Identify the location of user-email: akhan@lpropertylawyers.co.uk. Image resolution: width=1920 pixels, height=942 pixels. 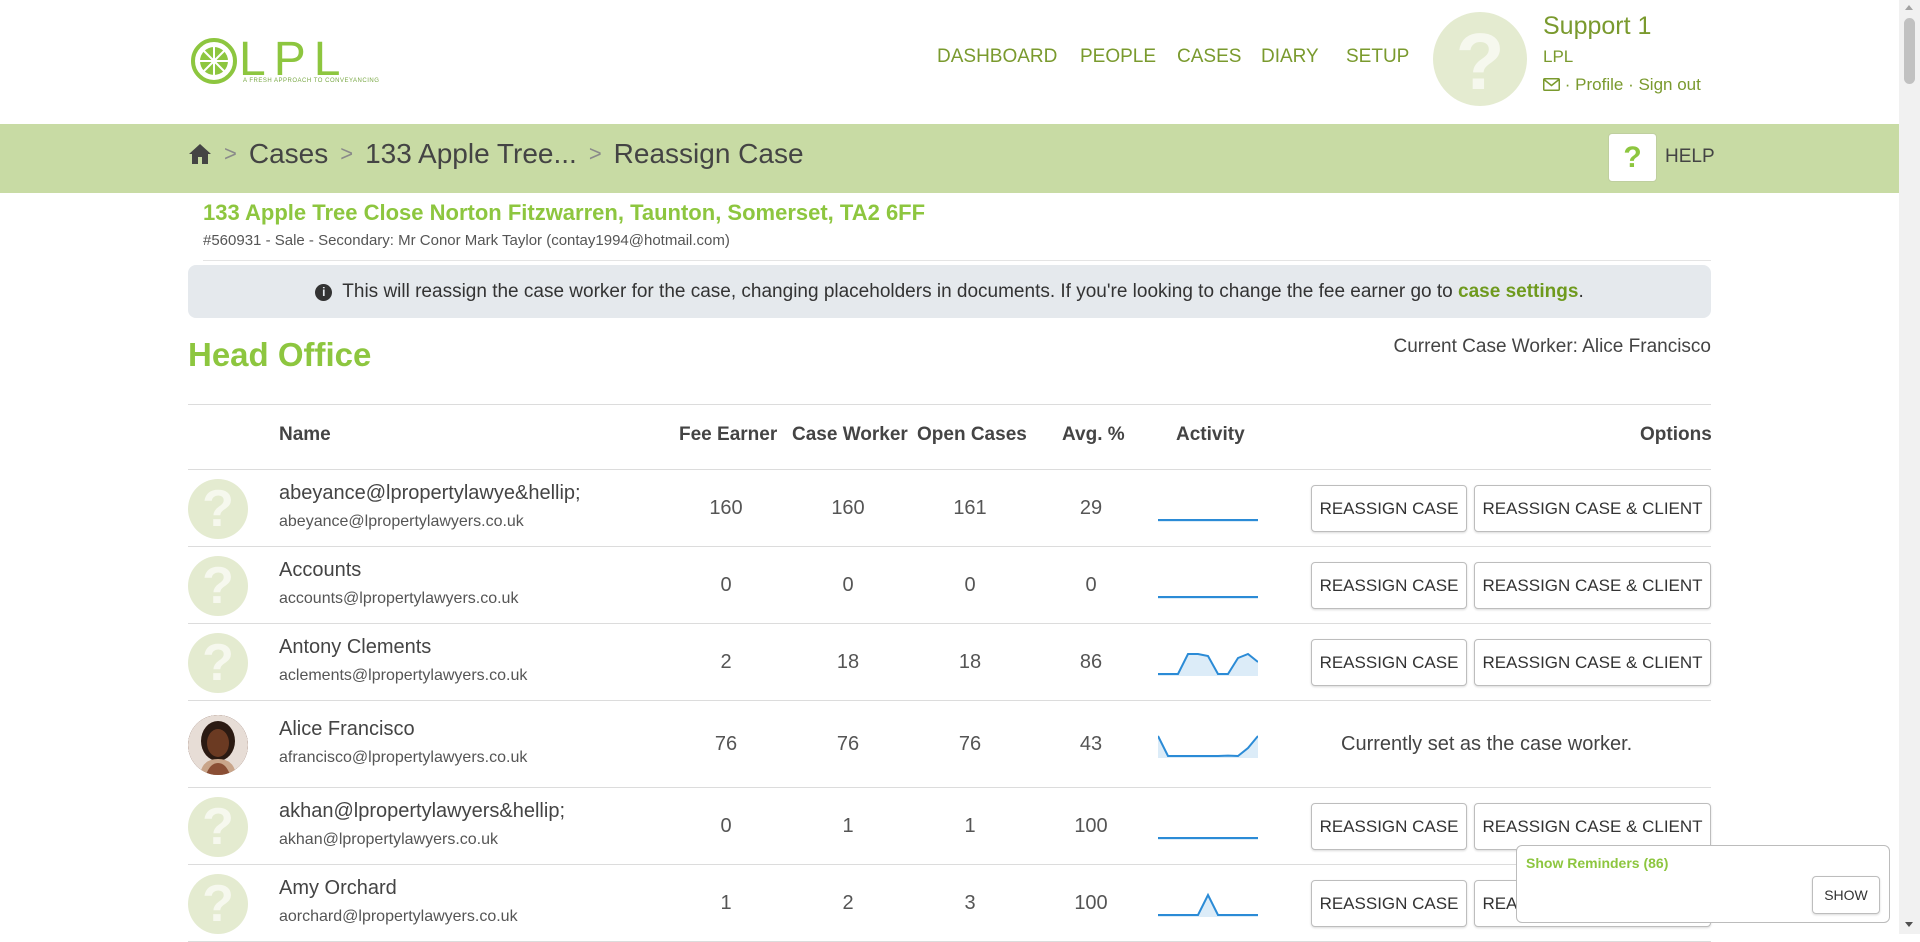
(389, 839).